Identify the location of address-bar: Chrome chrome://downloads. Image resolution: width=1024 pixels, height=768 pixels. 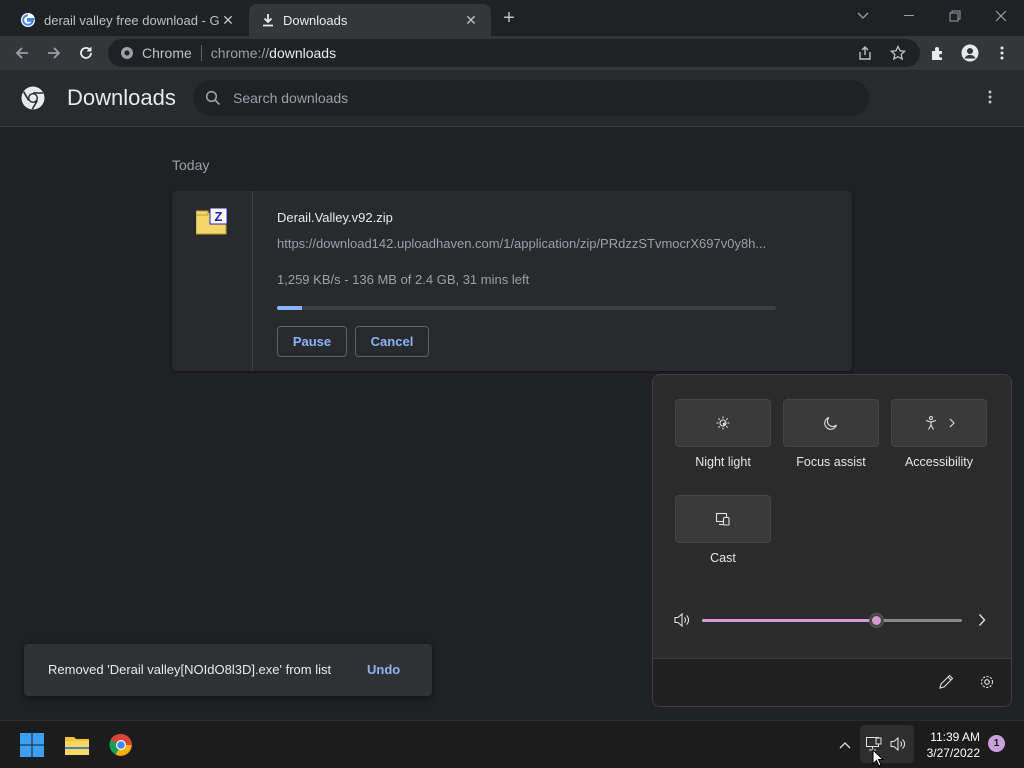
(514, 53).